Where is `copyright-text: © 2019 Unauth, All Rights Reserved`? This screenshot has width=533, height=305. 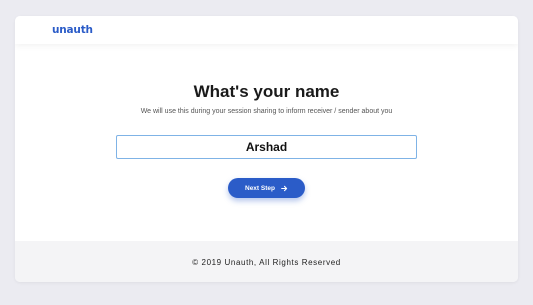
copyright-text: © 2019 Unauth, All Rights Reserved is located at coordinates (266, 262).